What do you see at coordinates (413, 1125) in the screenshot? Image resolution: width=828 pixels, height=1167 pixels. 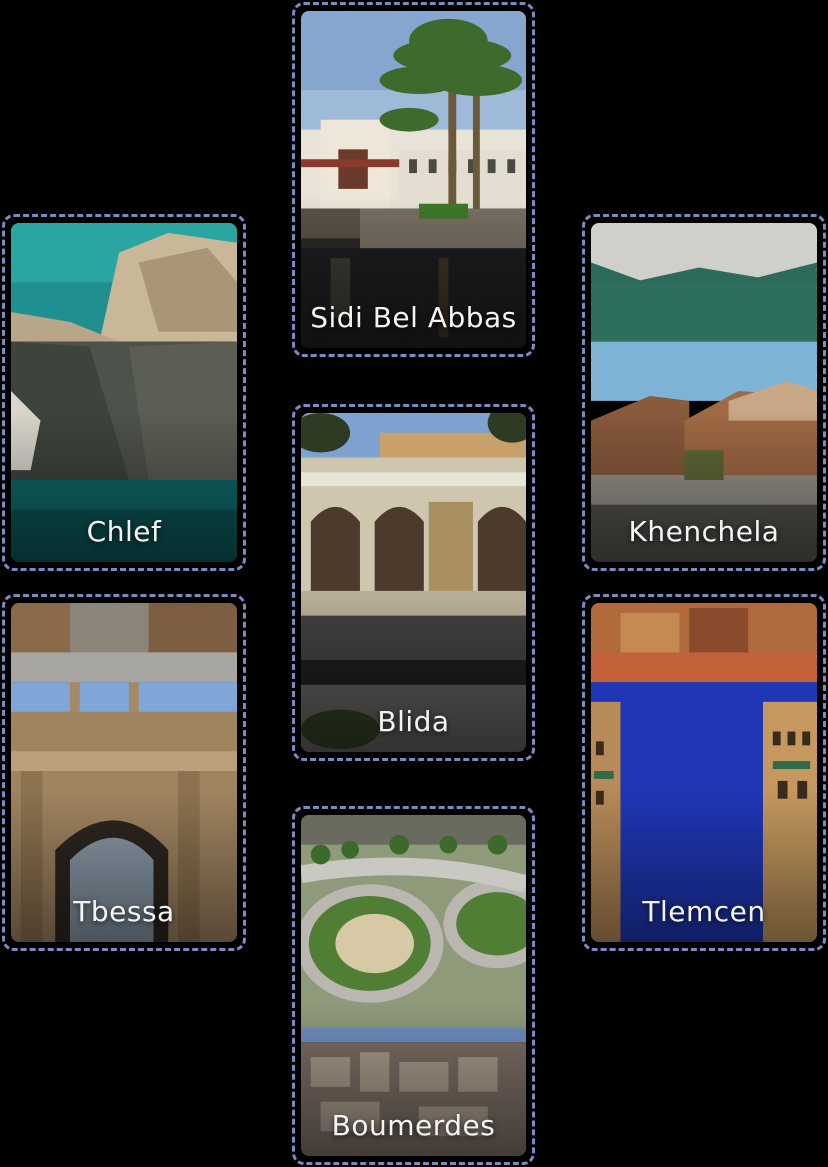 I see `city-name: Boumerdes` at bounding box center [413, 1125].